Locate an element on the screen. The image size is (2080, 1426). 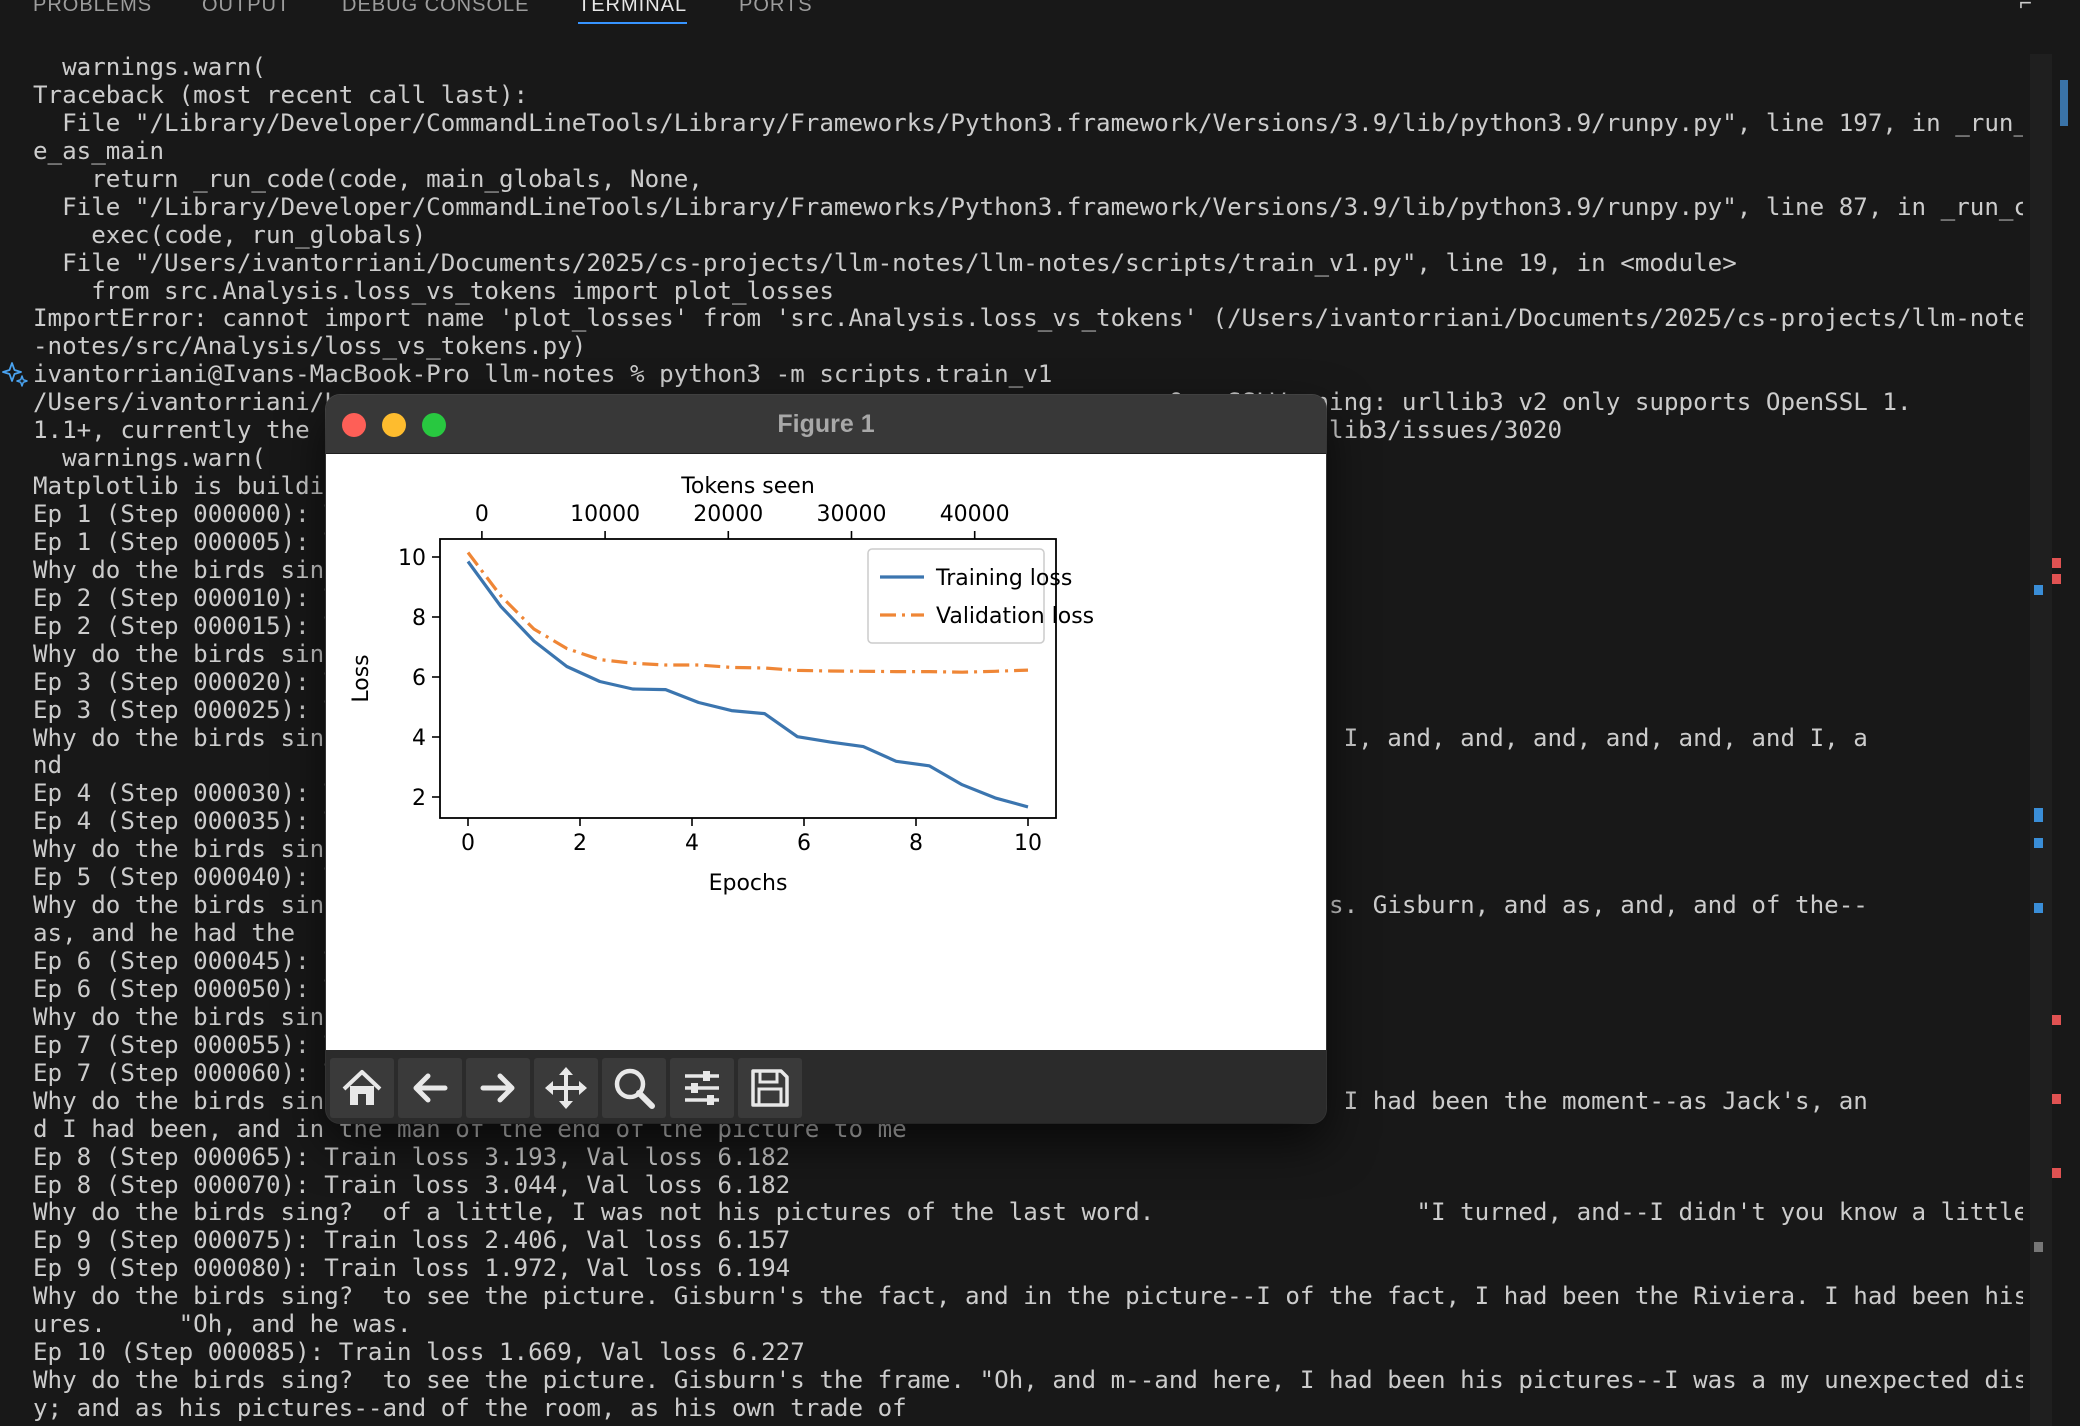
x-axis-label: Epochs is located at coordinates (748, 883).